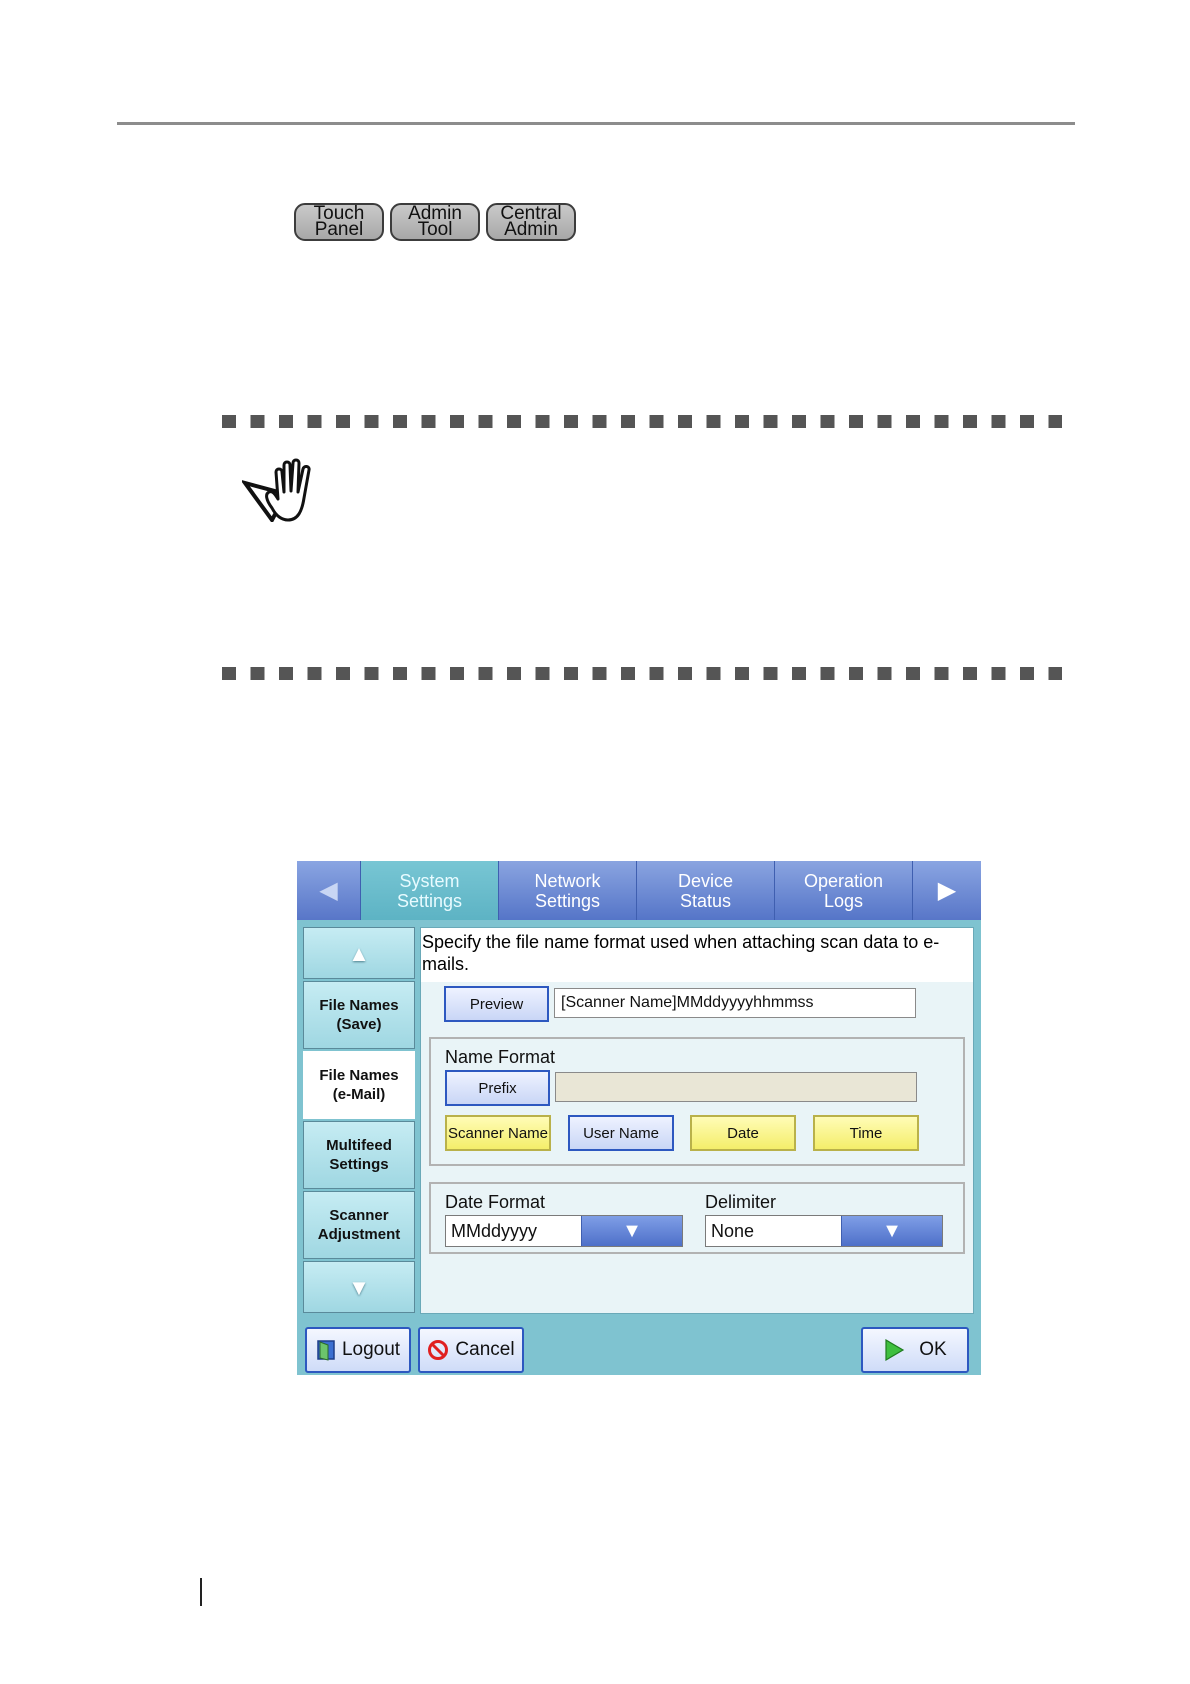 The image size is (1190, 1684). I want to click on delimiter-label: Delimiter, so click(741, 1202).